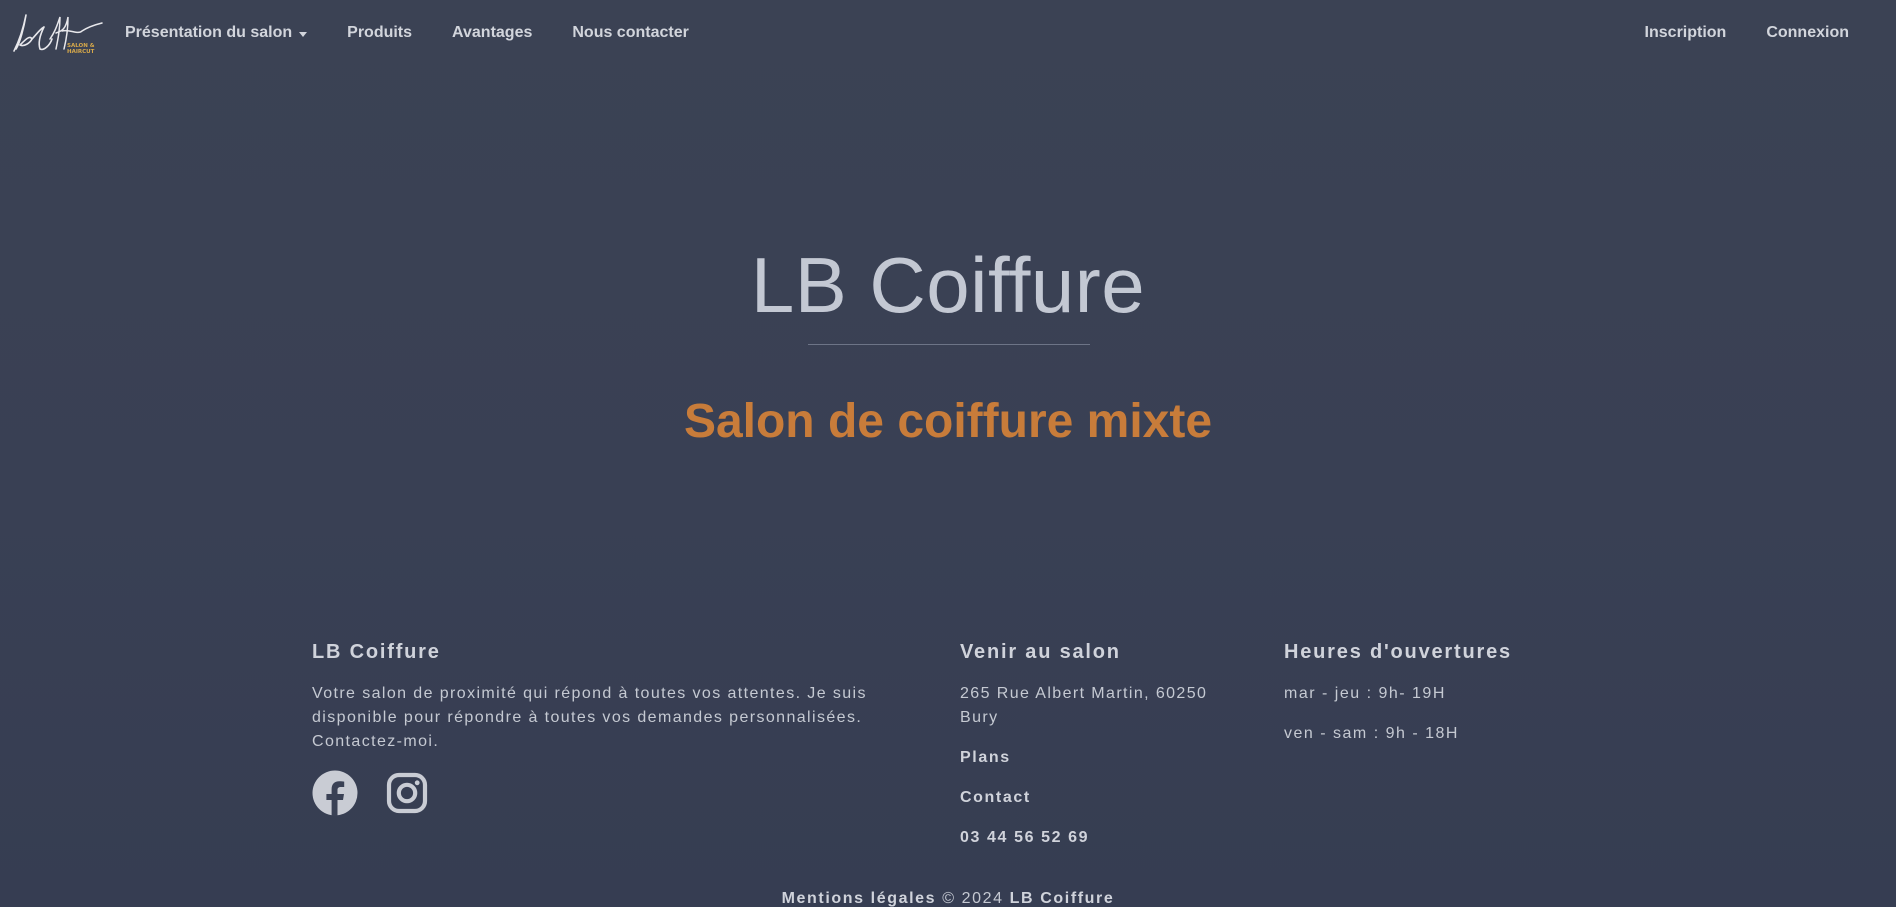 This screenshot has width=1896, height=907. Describe the element at coordinates (1398, 652) in the screenshot. I see `footer-hours-heading: Heures d'ouvertures` at that location.